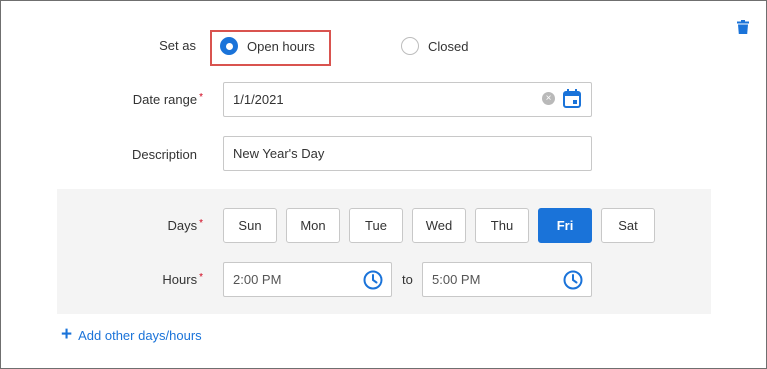 This screenshot has width=767, height=369. I want to click on trash-icon, so click(743, 27).